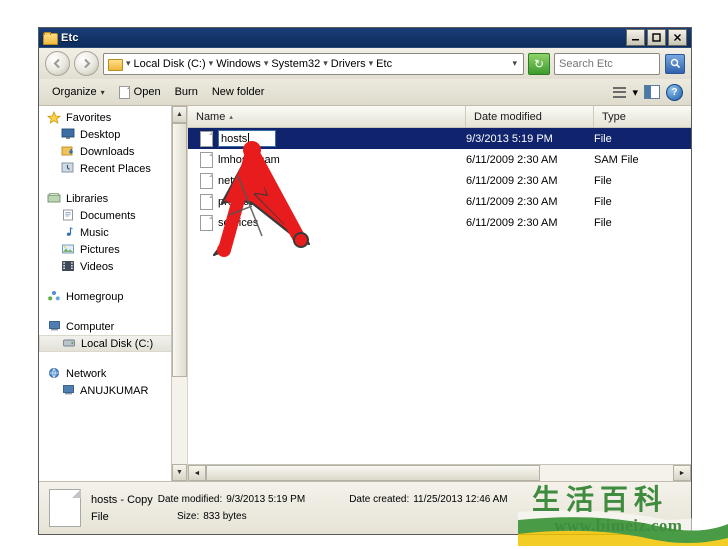 The width and height of the screenshot is (728, 549). Describe the element at coordinates (508, 116) in the screenshot. I see `column-label: Date modified` at that location.